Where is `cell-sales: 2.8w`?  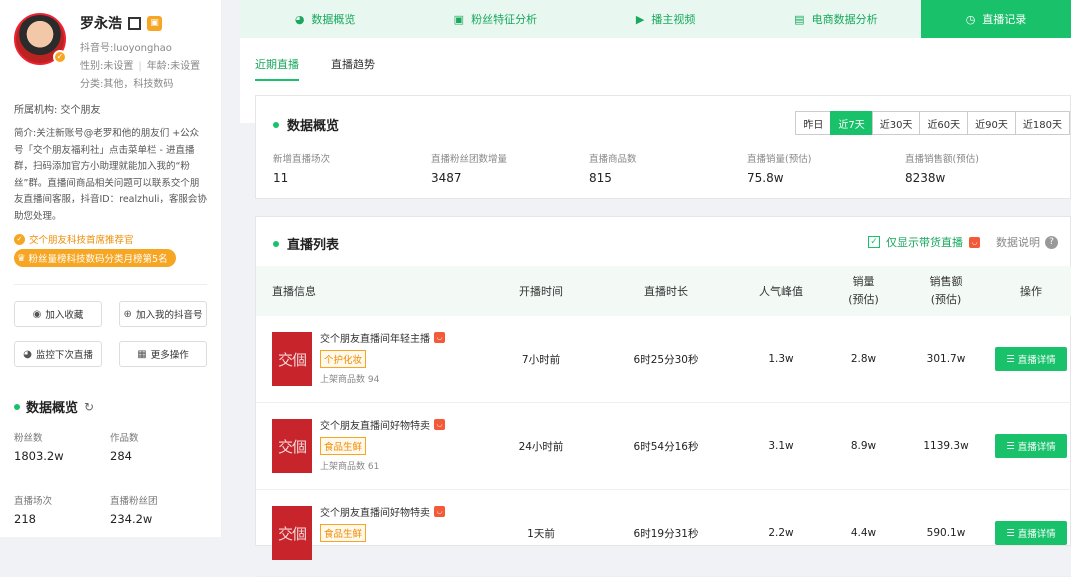 cell-sales: 2.8w is located at coordinates (863, 359).